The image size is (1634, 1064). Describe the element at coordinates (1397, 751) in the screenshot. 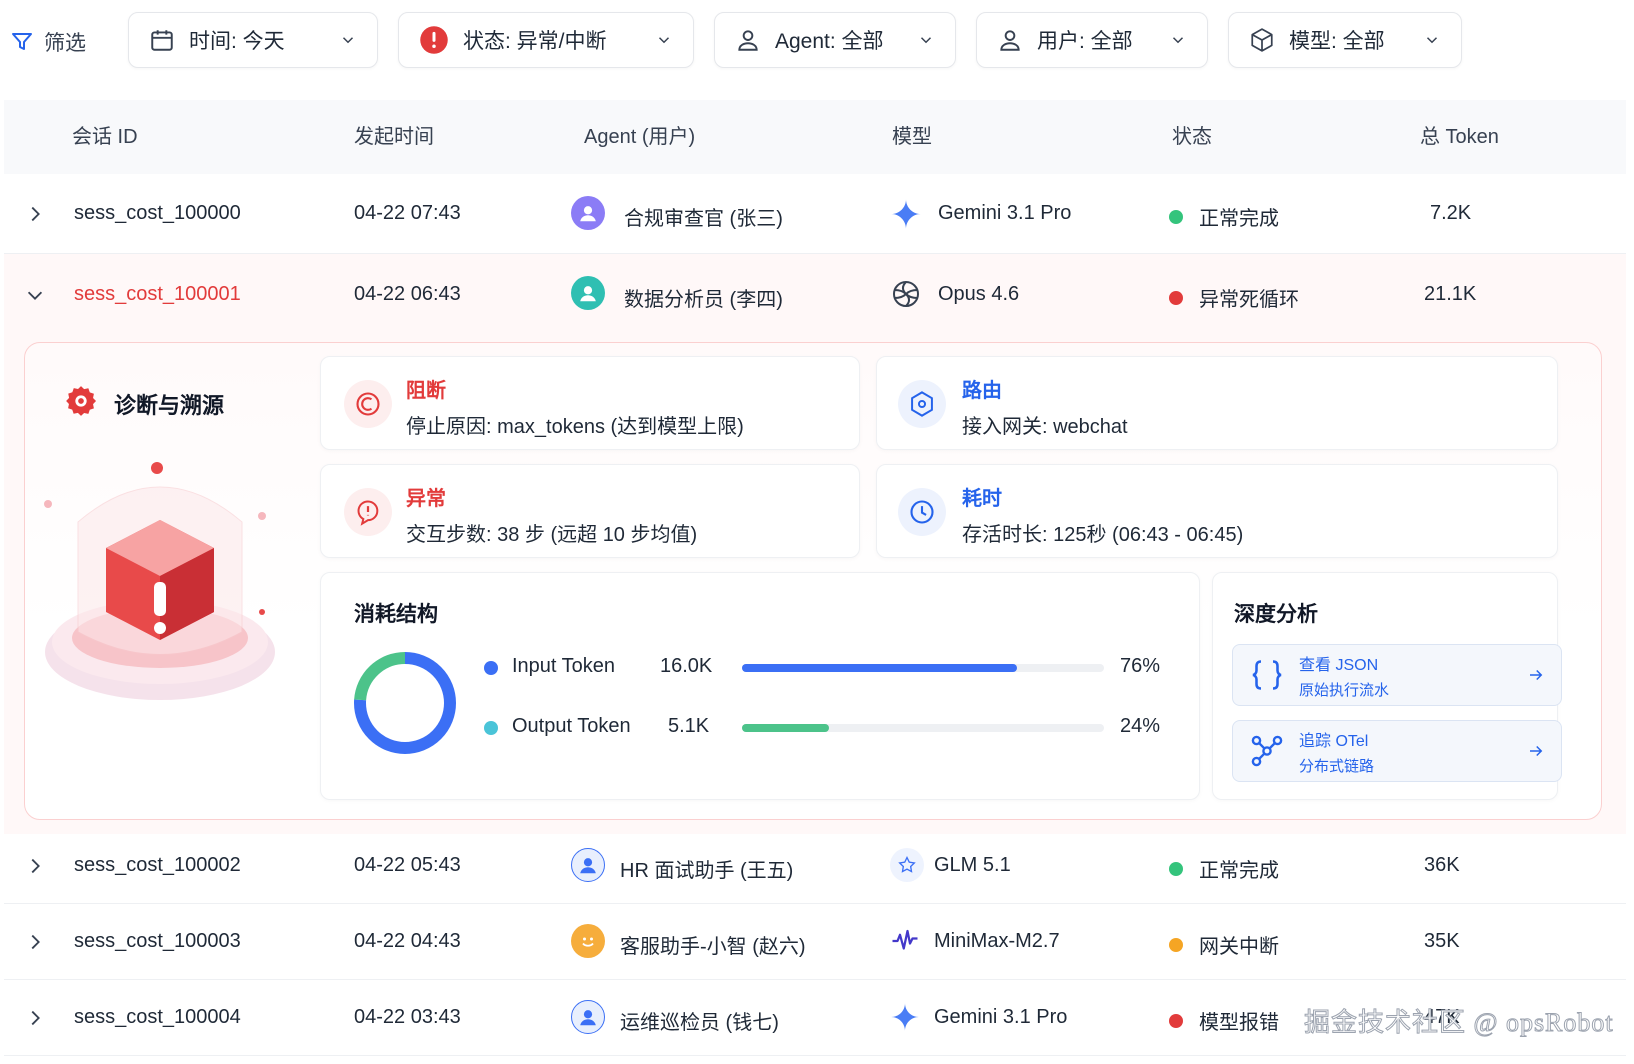

I see `trace-otel-button: 追踪 OTel 分布式链路` at that location.